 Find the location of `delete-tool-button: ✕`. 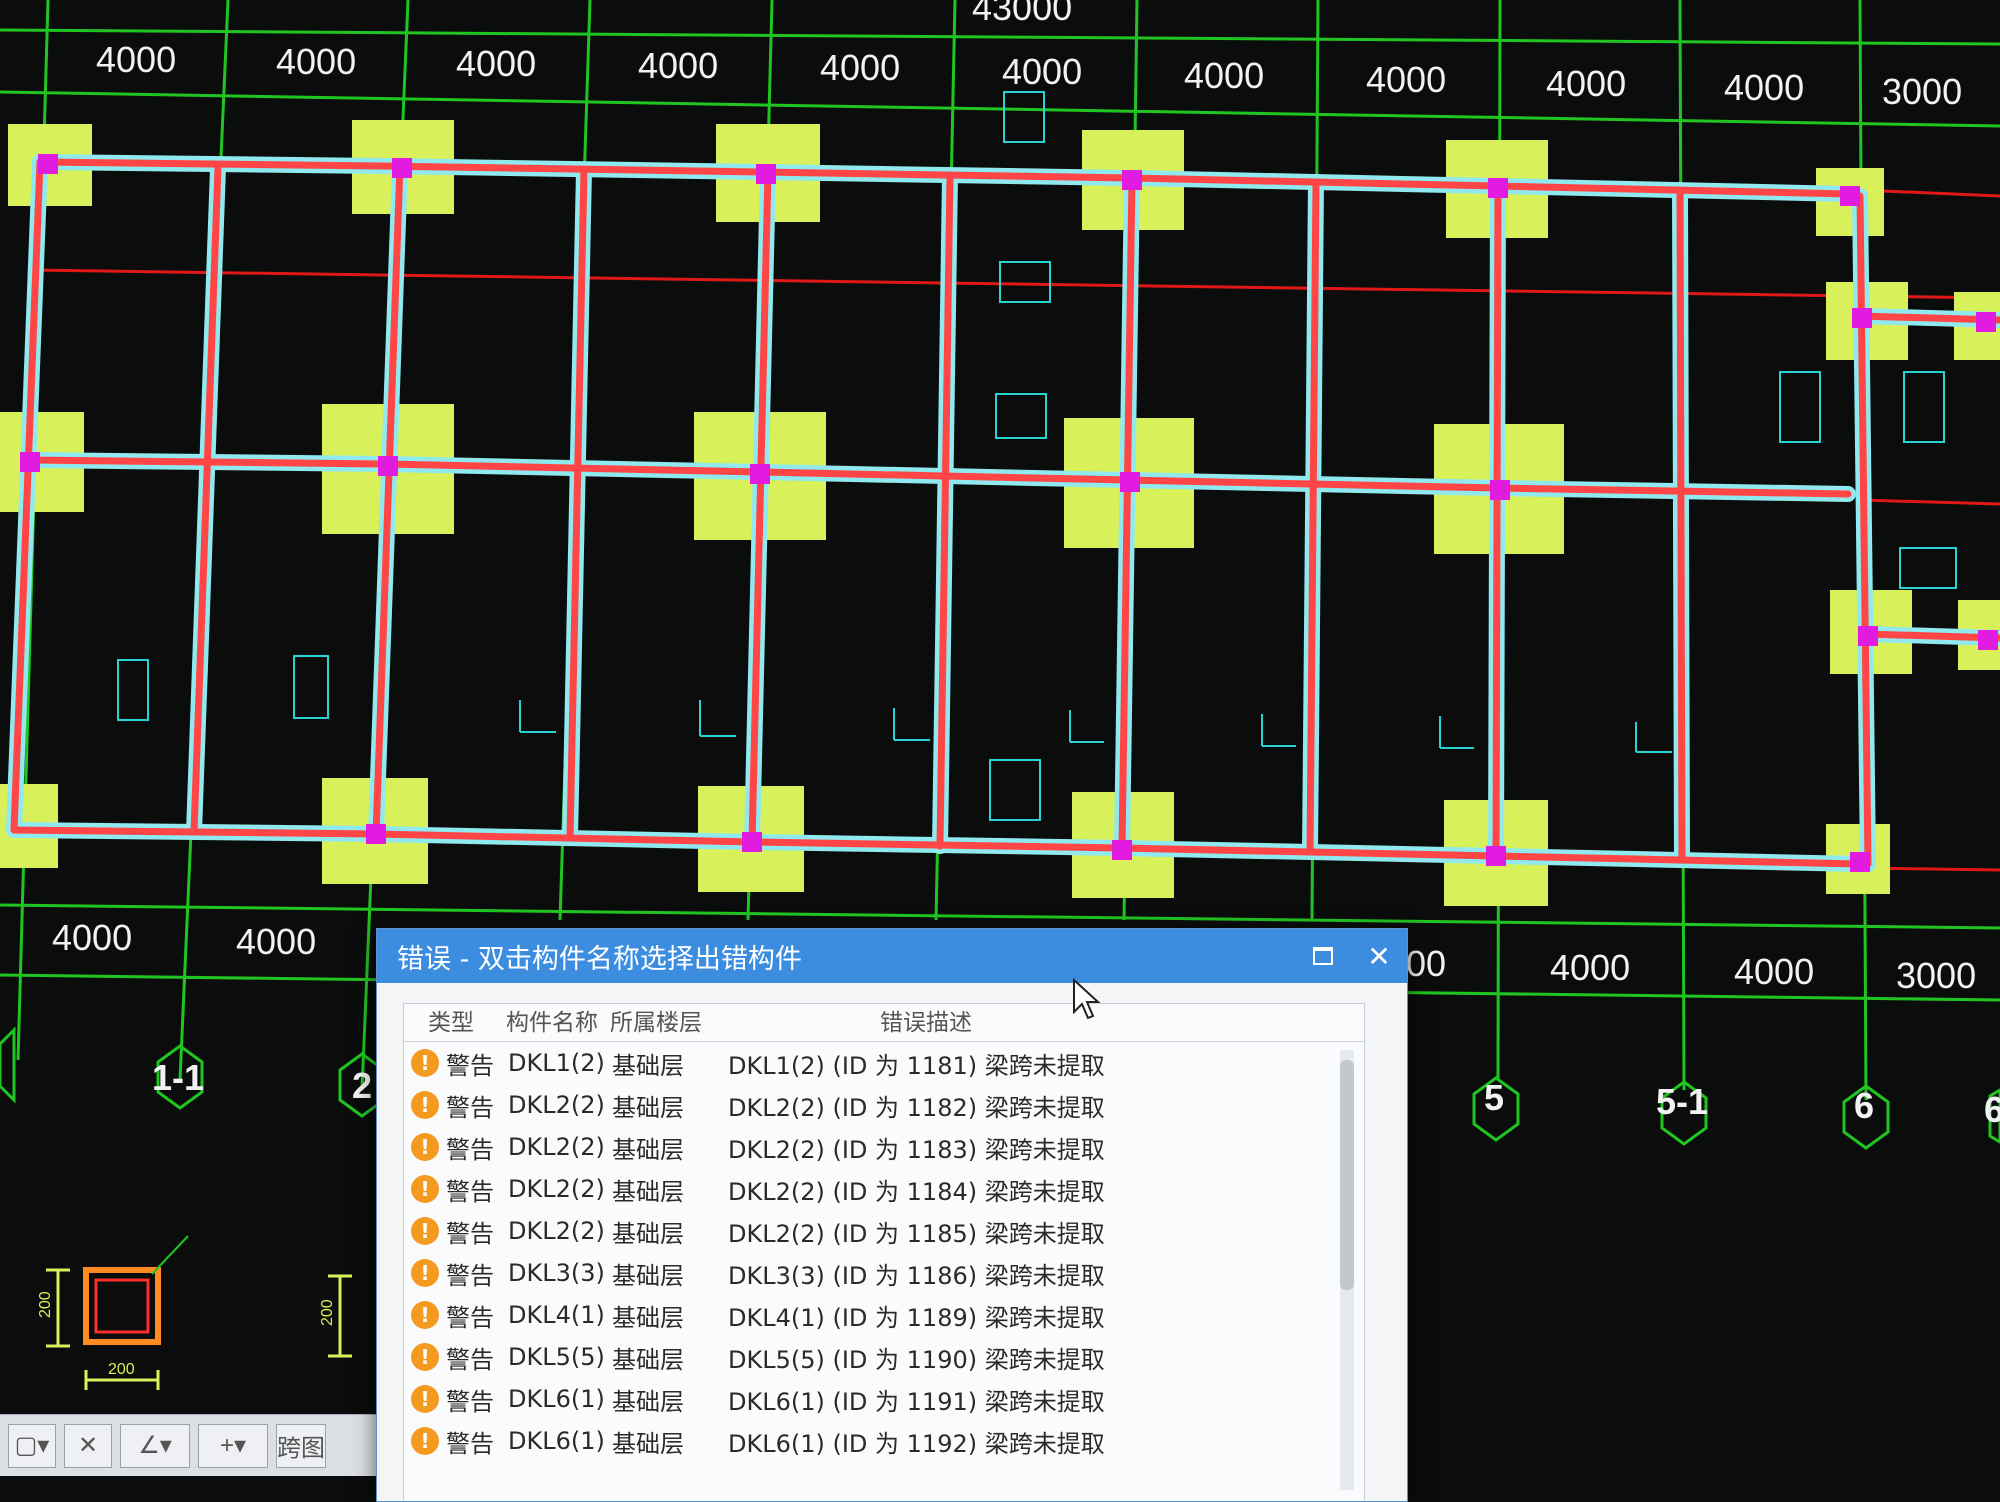

delete-tool-button: ✕ is located at coordinates (88, 1445).